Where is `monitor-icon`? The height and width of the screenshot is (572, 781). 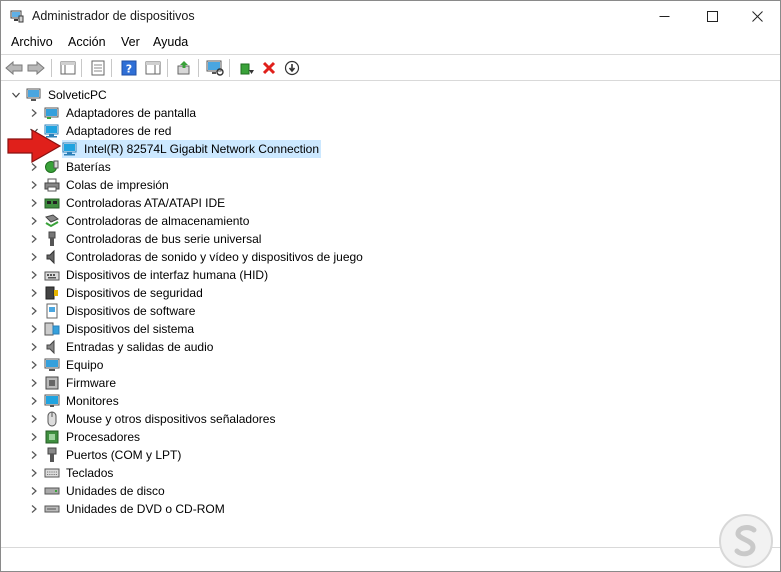
monitor-icon is located at coordinates (52, 401).